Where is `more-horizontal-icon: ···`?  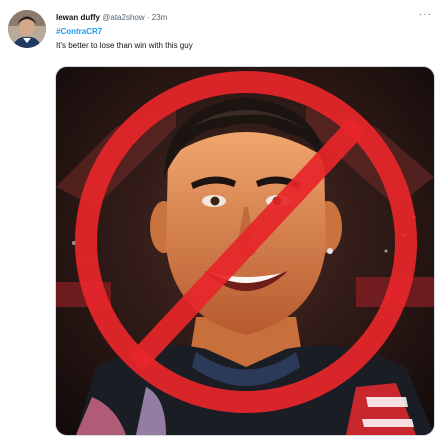 more-horizontal-icon: ··· is located at coordinates (425, 14).